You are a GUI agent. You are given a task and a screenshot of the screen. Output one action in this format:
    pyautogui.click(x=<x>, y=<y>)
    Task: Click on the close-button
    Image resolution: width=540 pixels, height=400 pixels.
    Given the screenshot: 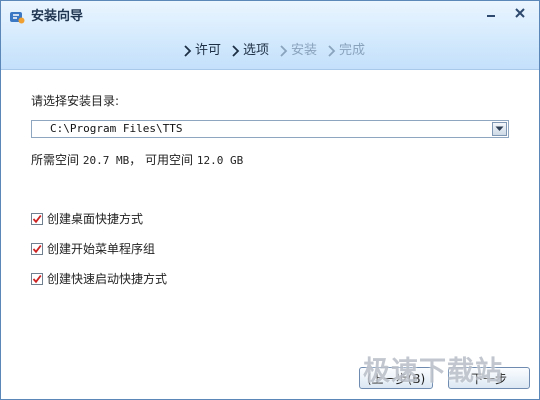 What is the action you would take?
    pyautogui.click(x=520, y=13)
    